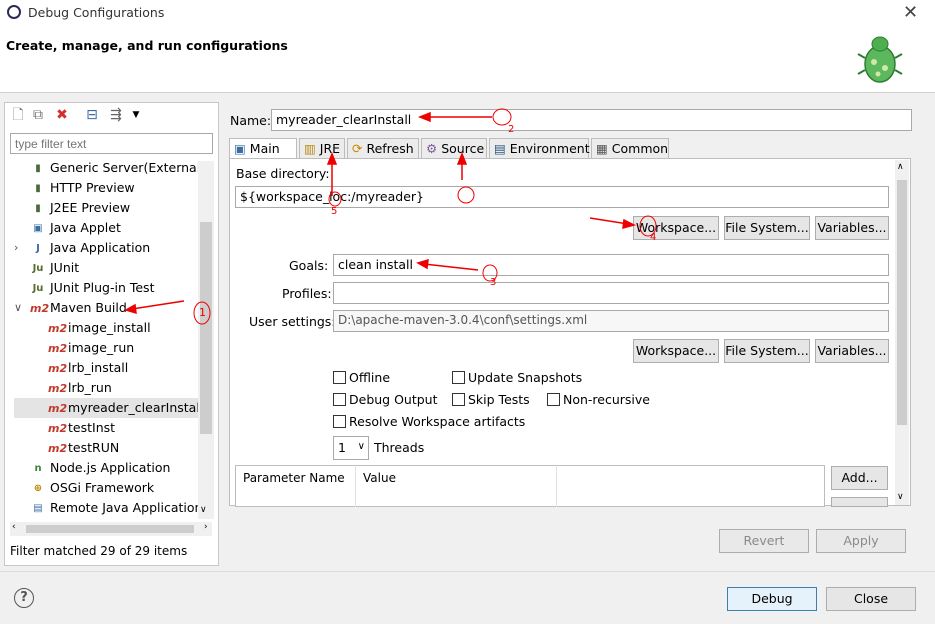 The image size is (935, 624). I want to click on annotation-number-5: 5, so click(334, 211).